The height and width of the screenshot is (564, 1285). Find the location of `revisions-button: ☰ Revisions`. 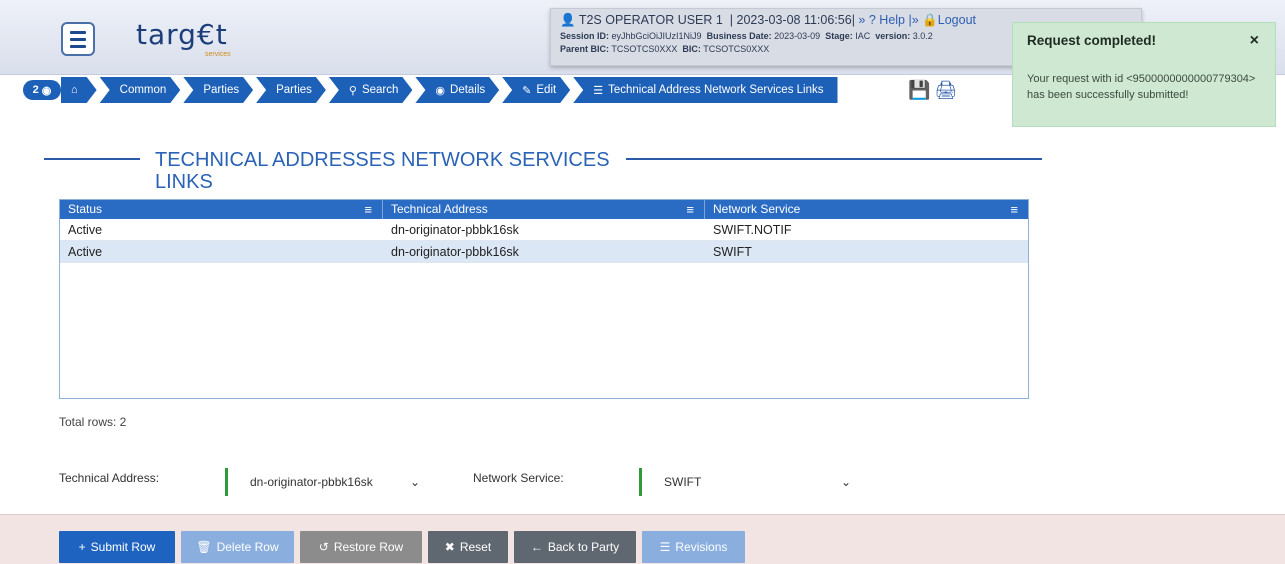

revisions-button: ☰ Revisions is located at coordinates (693, 547).